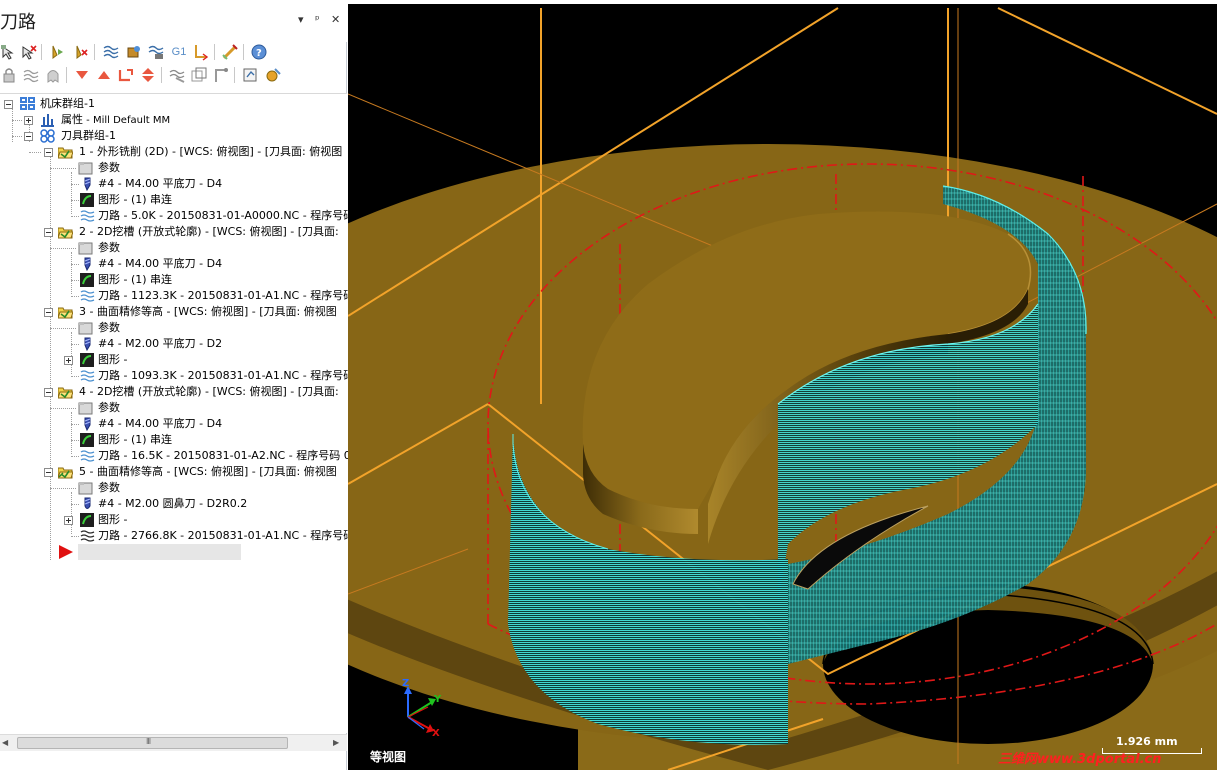 This screenshot has height=770, width=1217. Describe the element at coordinates (301, 20) in the screenshot. I see `panel-menu-button: ▾` at that location.